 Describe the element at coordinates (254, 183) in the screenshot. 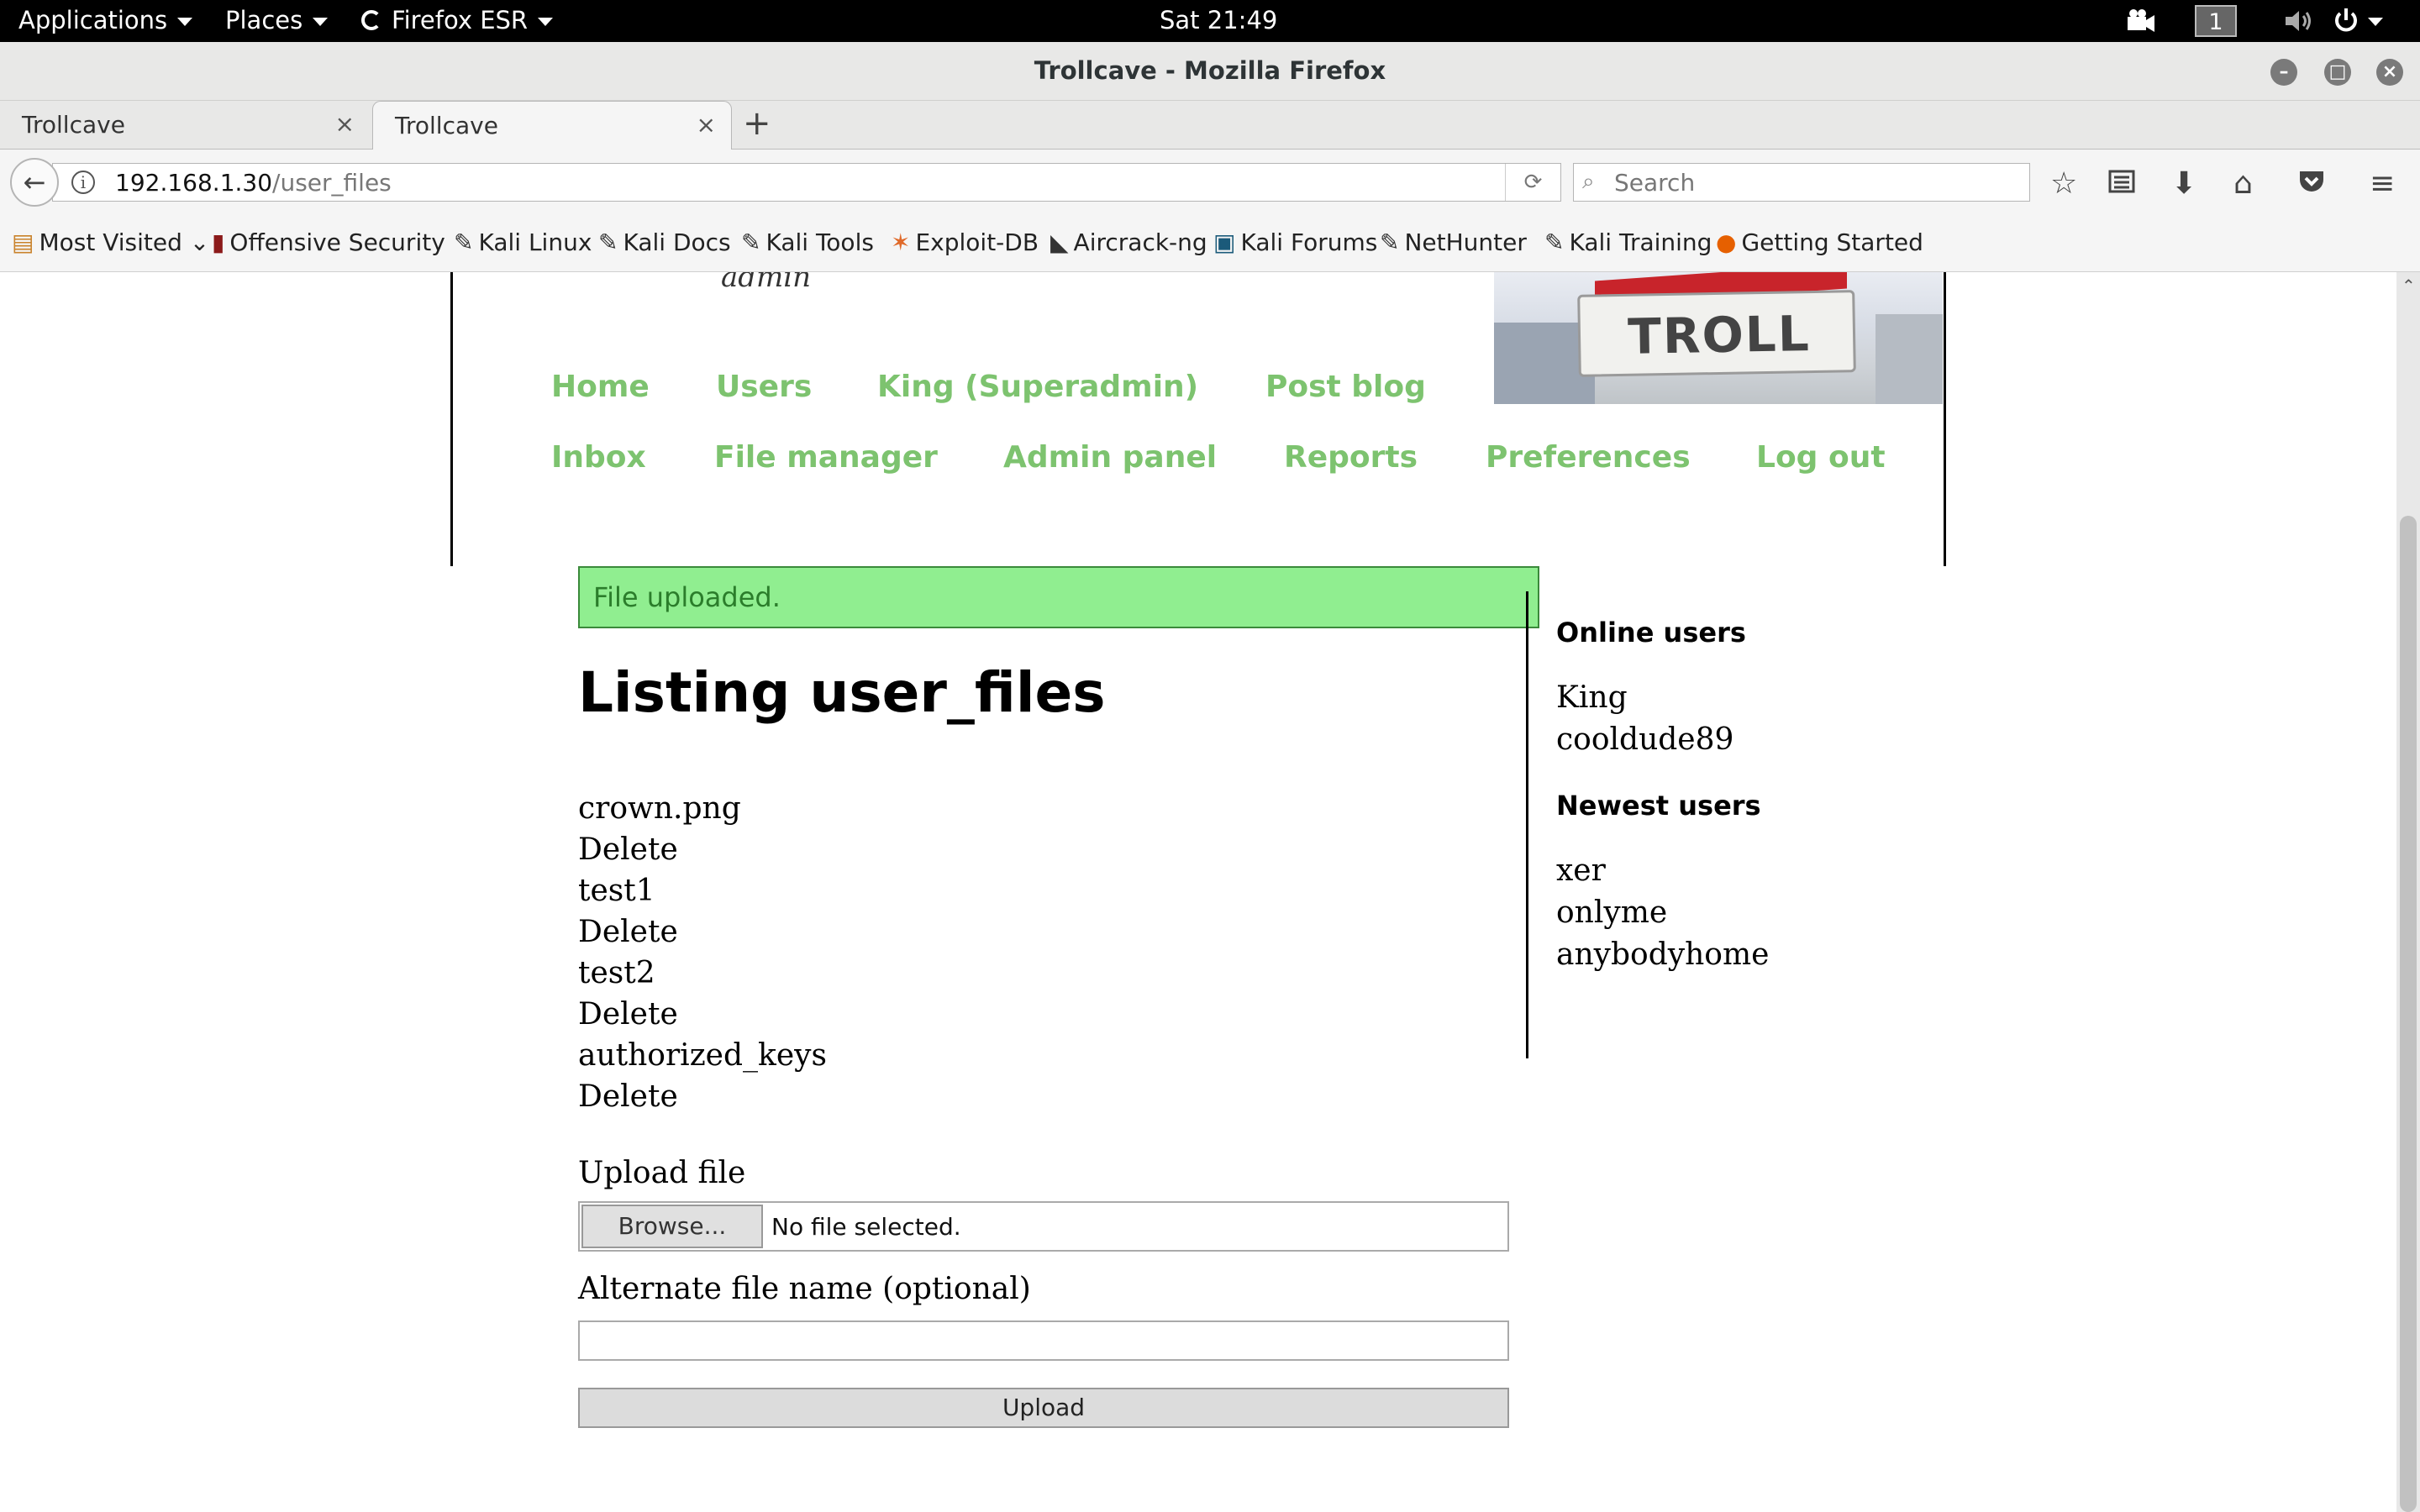

I see `url-text: 192.168.1.30/user_files` at that location.